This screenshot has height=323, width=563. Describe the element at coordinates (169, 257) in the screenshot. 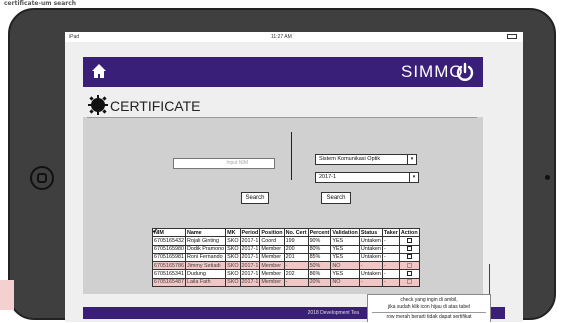

I see `cell-nim: 6705165981` at that location.